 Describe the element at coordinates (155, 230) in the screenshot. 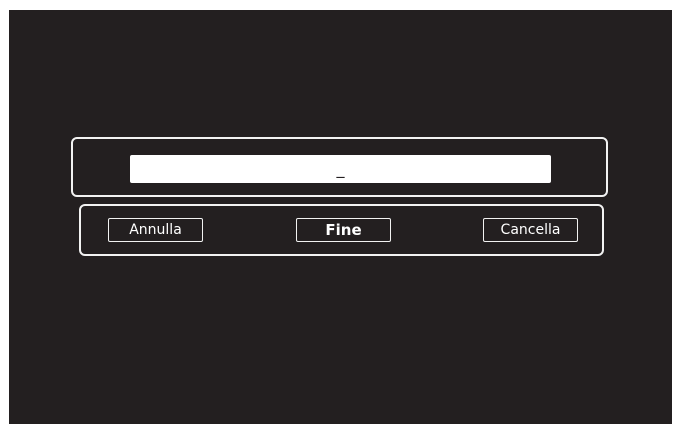

I see `cancel-button: Annulla` at that location.